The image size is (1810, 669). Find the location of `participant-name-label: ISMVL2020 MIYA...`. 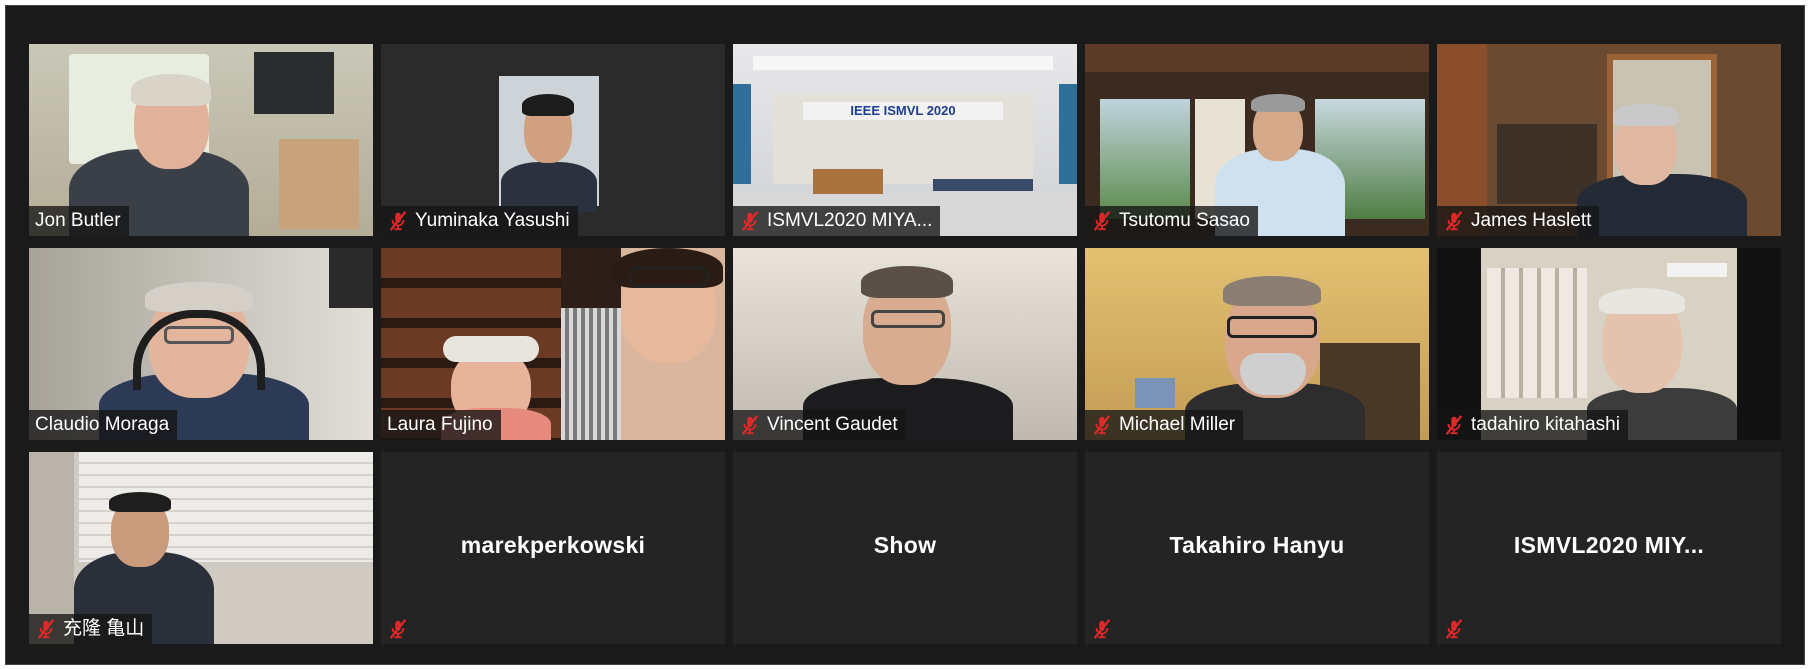

participant-name-label: ISMVL2020 MIYA... is located at coordinates (837, 221).